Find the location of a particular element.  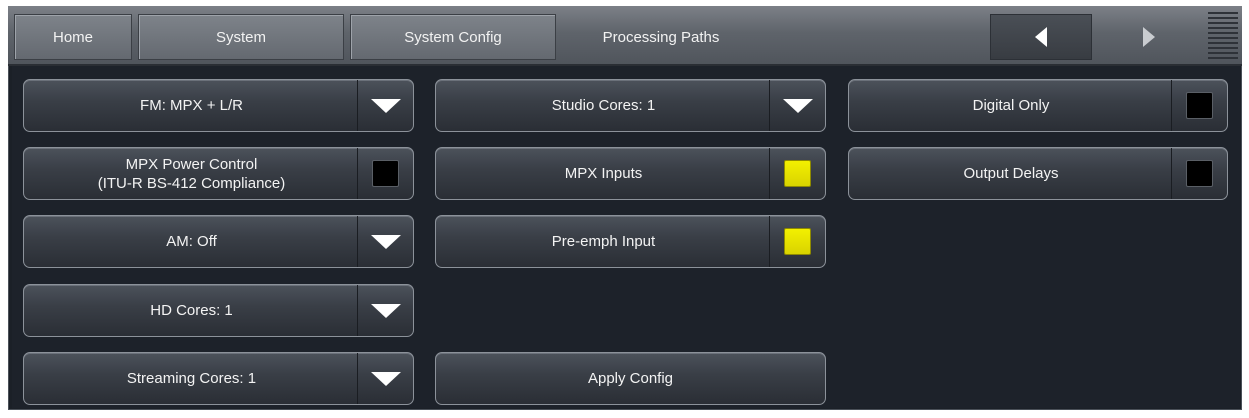

streaming-cores-label: Streaming Cores: 1 is located at coordinates (191, 378).